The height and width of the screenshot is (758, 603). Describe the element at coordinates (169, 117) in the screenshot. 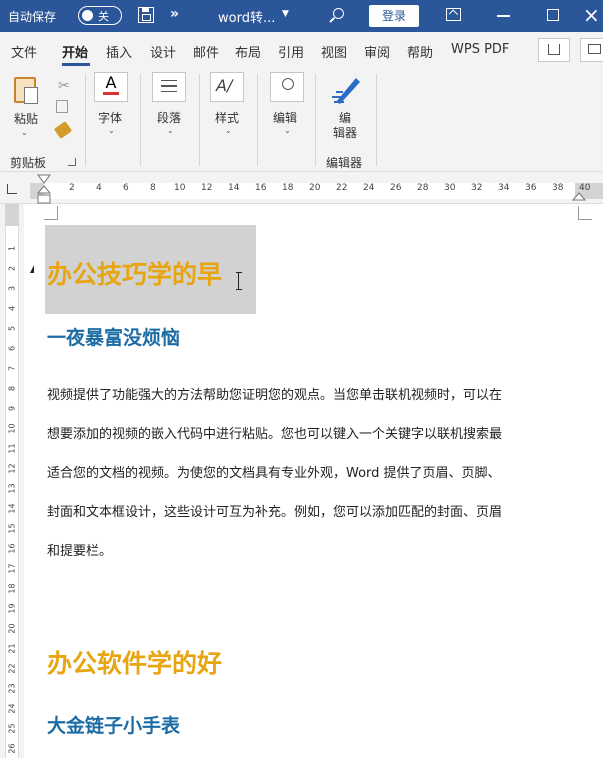

I see `paragraph-button-label: 段落` at that location.